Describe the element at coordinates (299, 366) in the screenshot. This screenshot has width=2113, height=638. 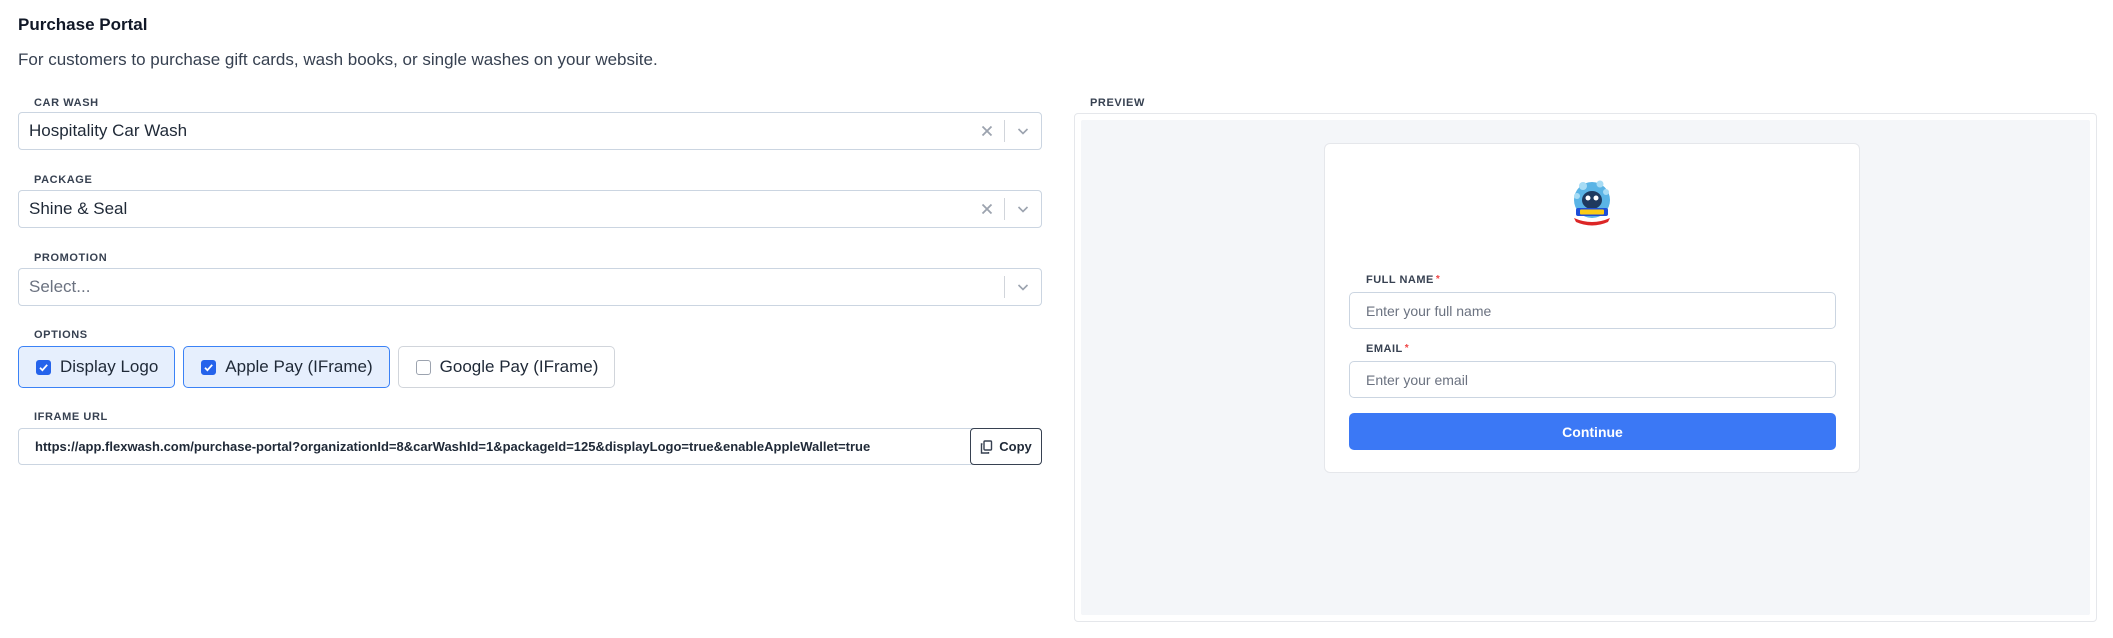
I see `option-label: Apple Pay (IFrame)` at that location.